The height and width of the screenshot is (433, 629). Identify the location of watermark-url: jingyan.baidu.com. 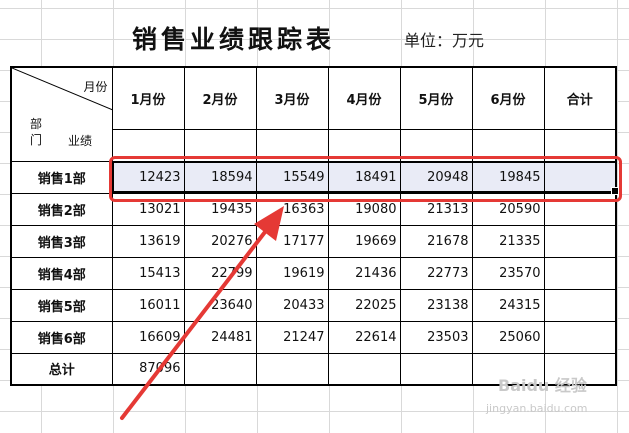
(537, 408).